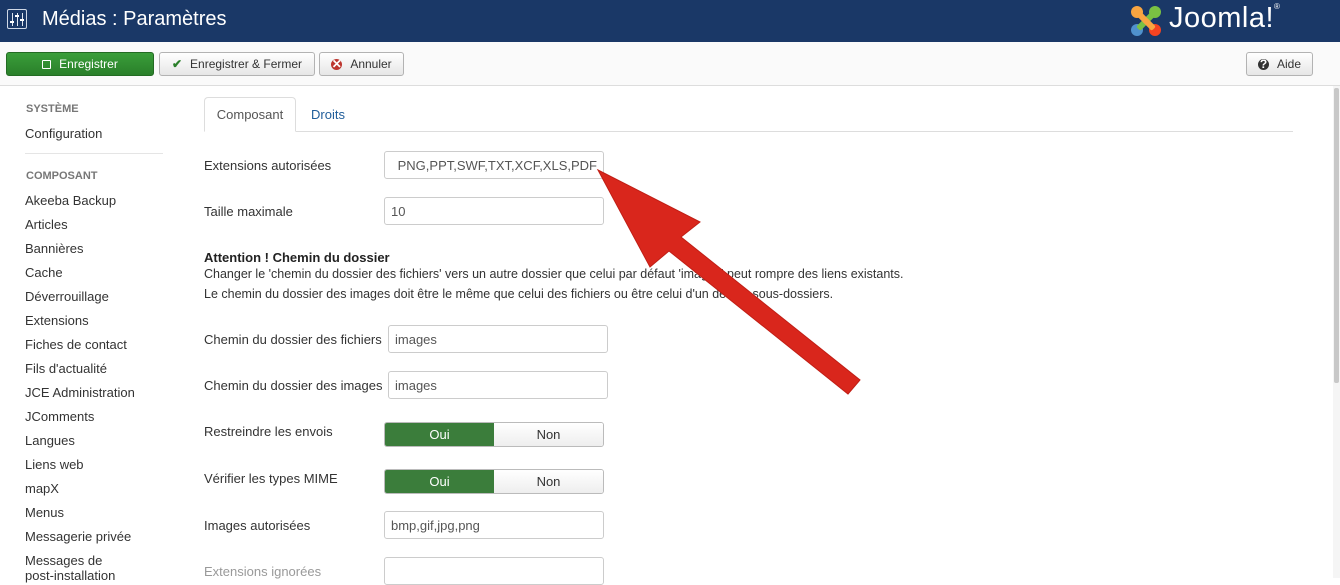  Describe the element at coordinates (257, 525) in the screenshot. I see `allowed-images-label: Images autorisées` at that location.